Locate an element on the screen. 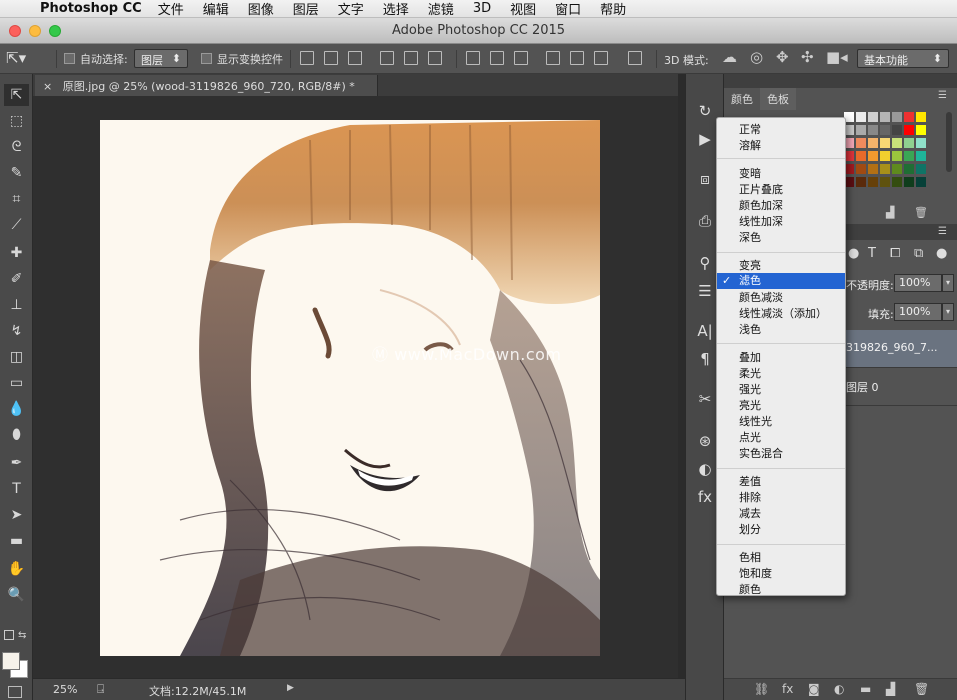 The height and width of the screenshot is (700, 957). blend-exclusion: 排除 is located at coordinates (750, 498).